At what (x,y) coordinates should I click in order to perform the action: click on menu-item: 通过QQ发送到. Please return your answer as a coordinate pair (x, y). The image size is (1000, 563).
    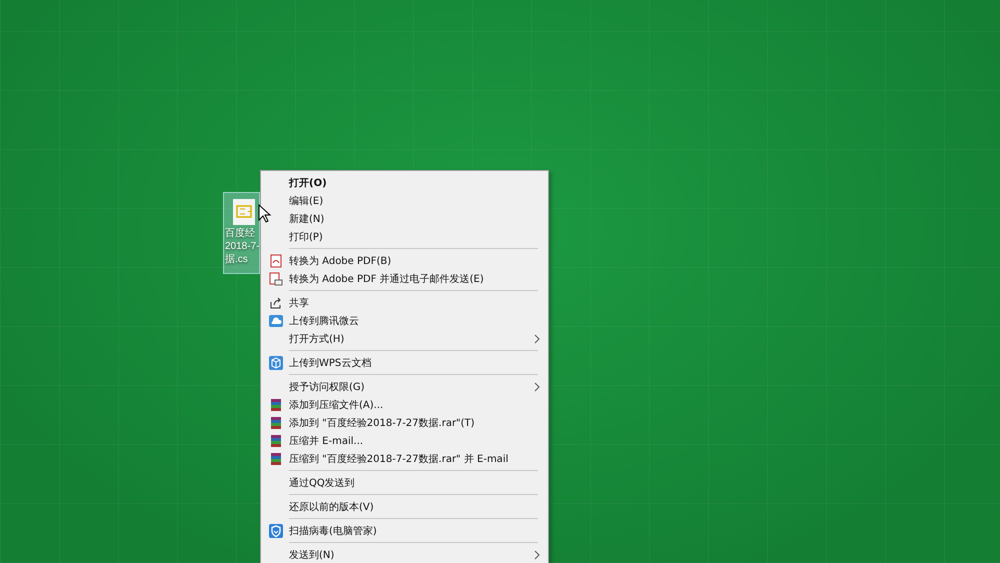
    Looking at the image, I should click on (404, 483).